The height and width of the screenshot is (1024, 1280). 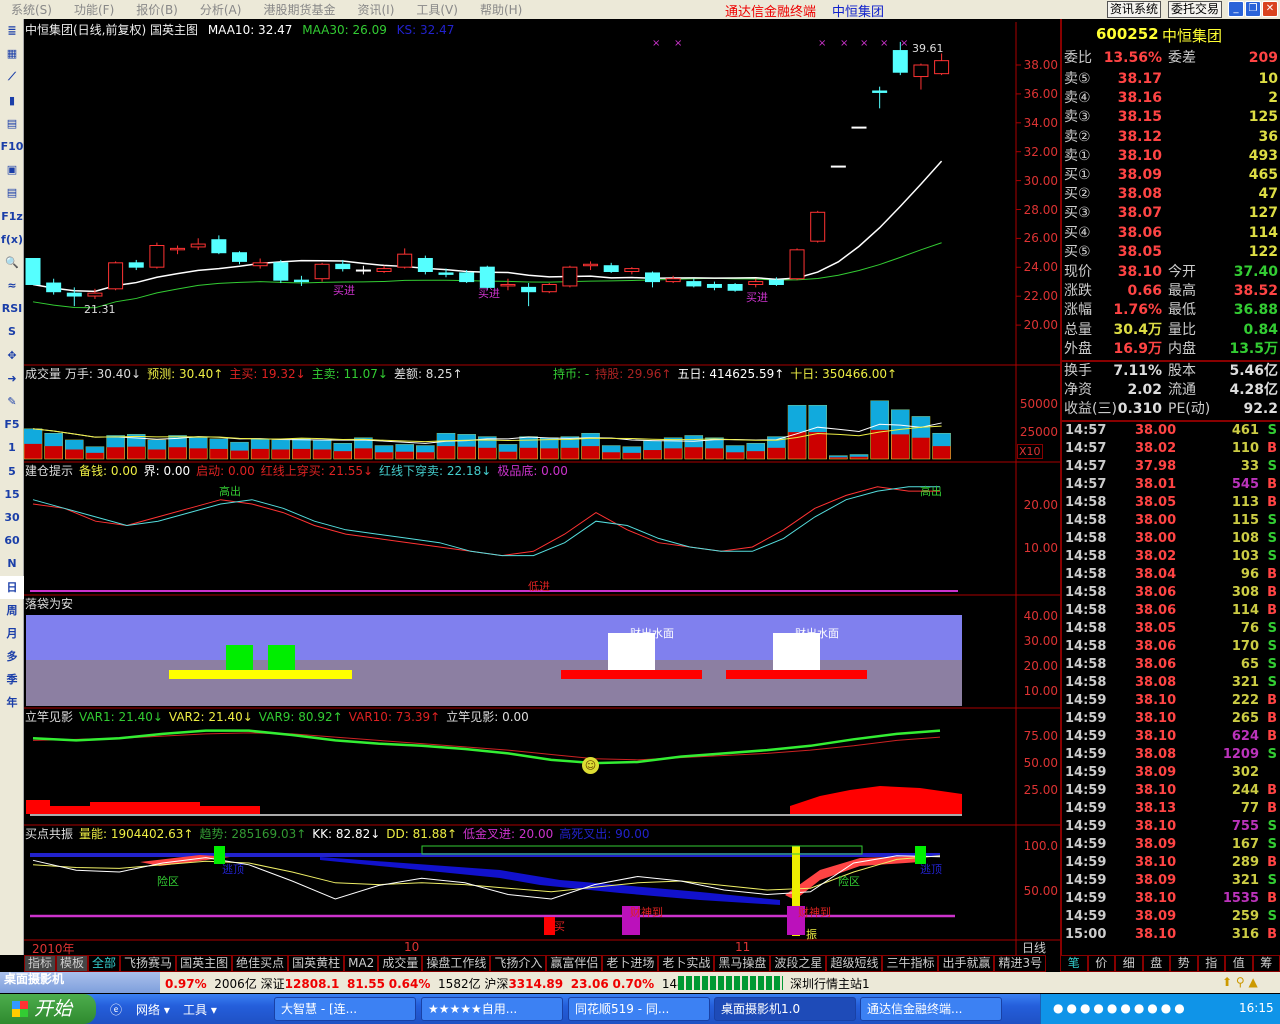 I want to click on resonance-blue-band, so click(x=550, y=881).